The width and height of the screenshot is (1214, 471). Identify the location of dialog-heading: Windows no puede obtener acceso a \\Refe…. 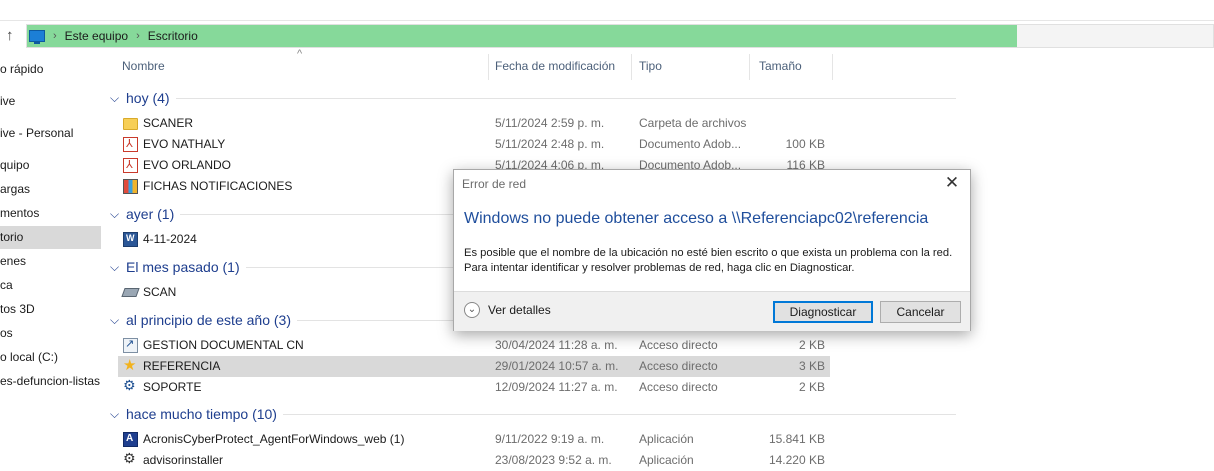
(696, 218).